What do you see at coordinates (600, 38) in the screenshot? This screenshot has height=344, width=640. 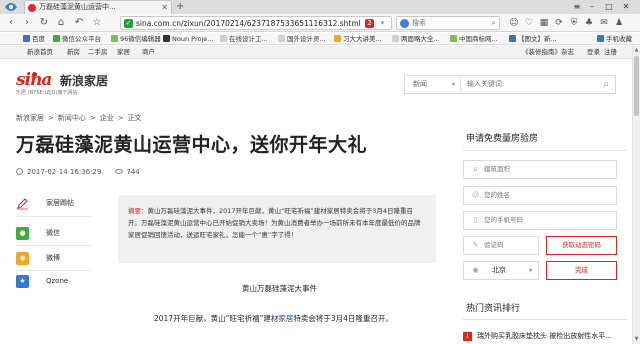 I see `phone-icon` at bounding box center [600, 38].